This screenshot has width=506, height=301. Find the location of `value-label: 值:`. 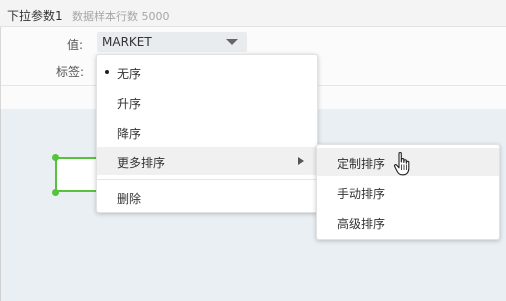

value-label: 值: is located at coordinates (75, 45).